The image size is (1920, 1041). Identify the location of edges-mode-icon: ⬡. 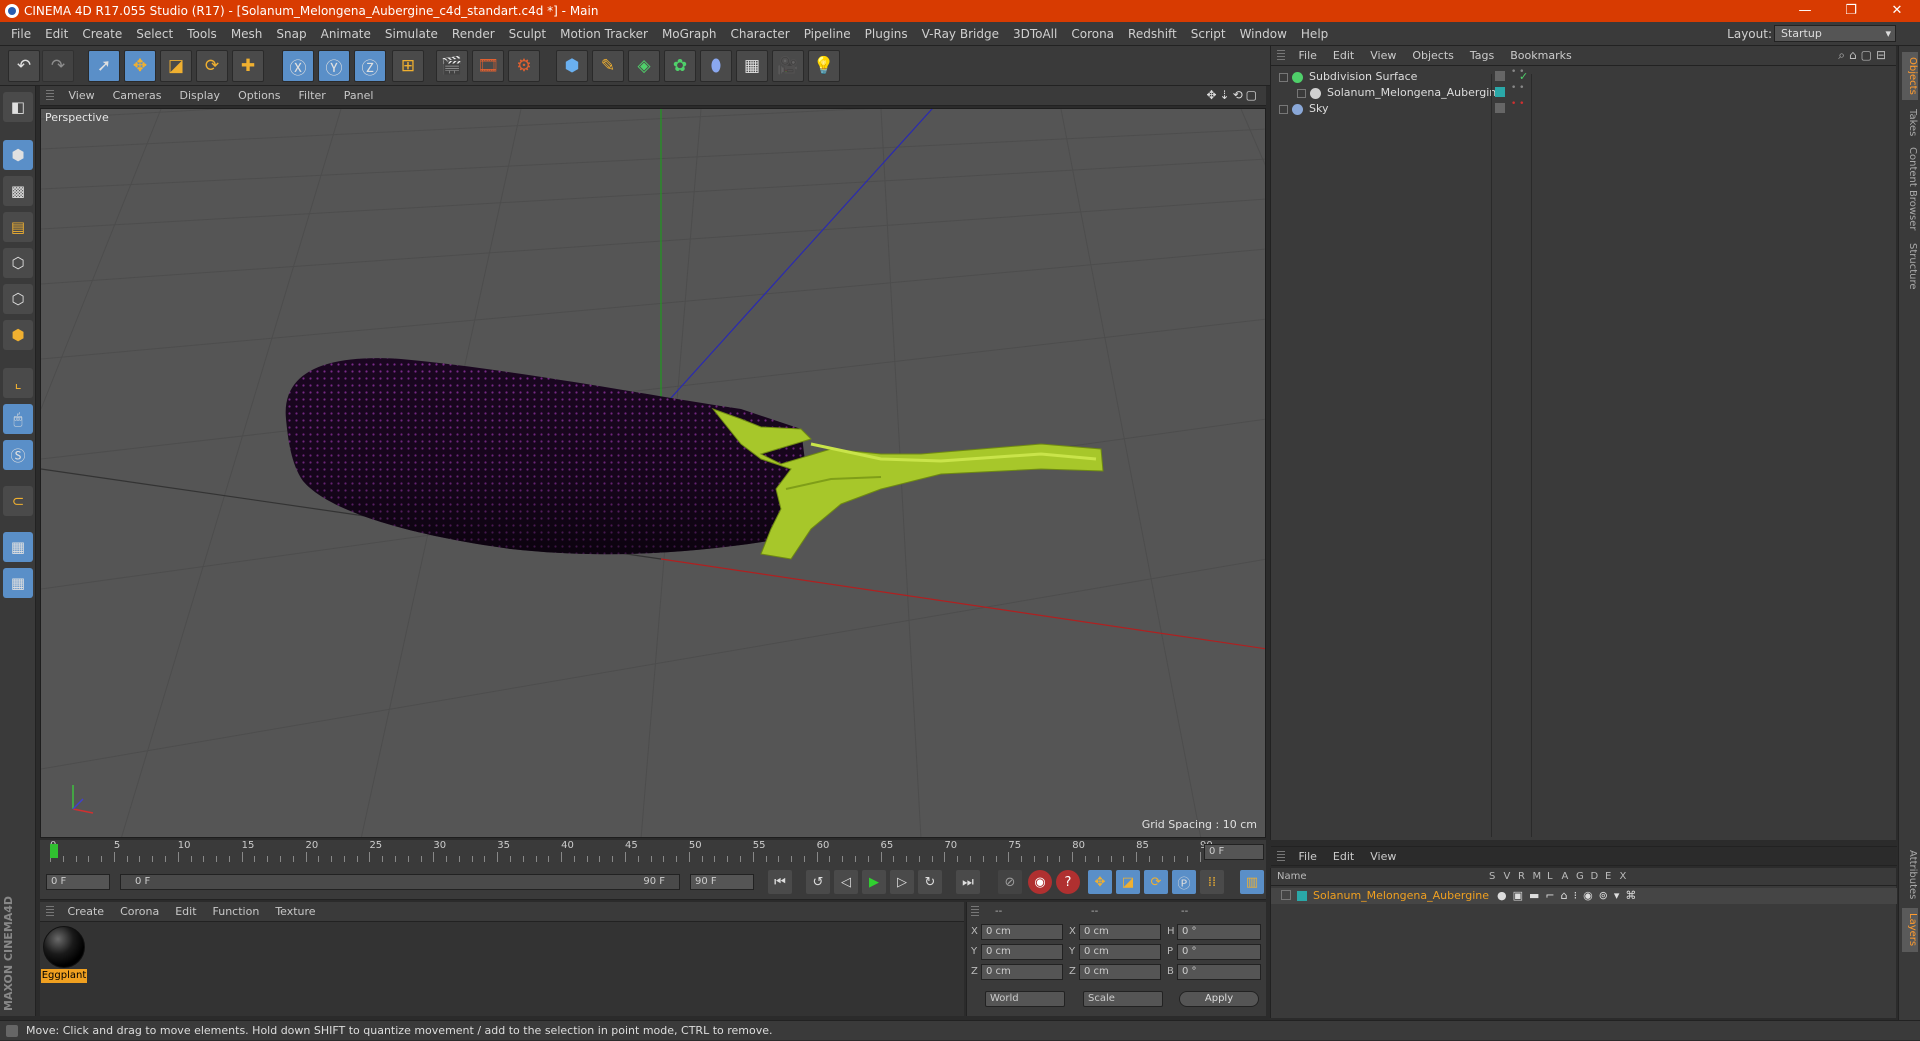
(18, 299).